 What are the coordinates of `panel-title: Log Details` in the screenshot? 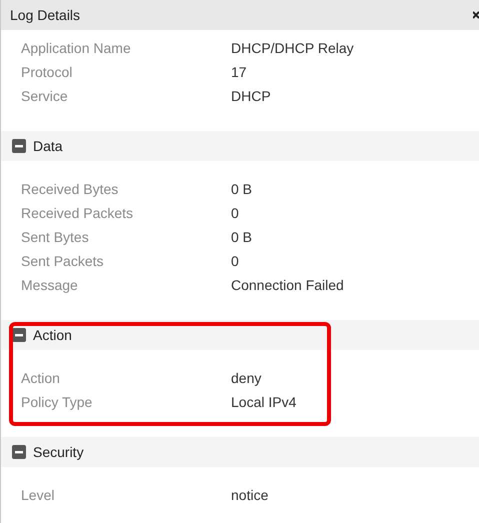 It's located at (45, 15).